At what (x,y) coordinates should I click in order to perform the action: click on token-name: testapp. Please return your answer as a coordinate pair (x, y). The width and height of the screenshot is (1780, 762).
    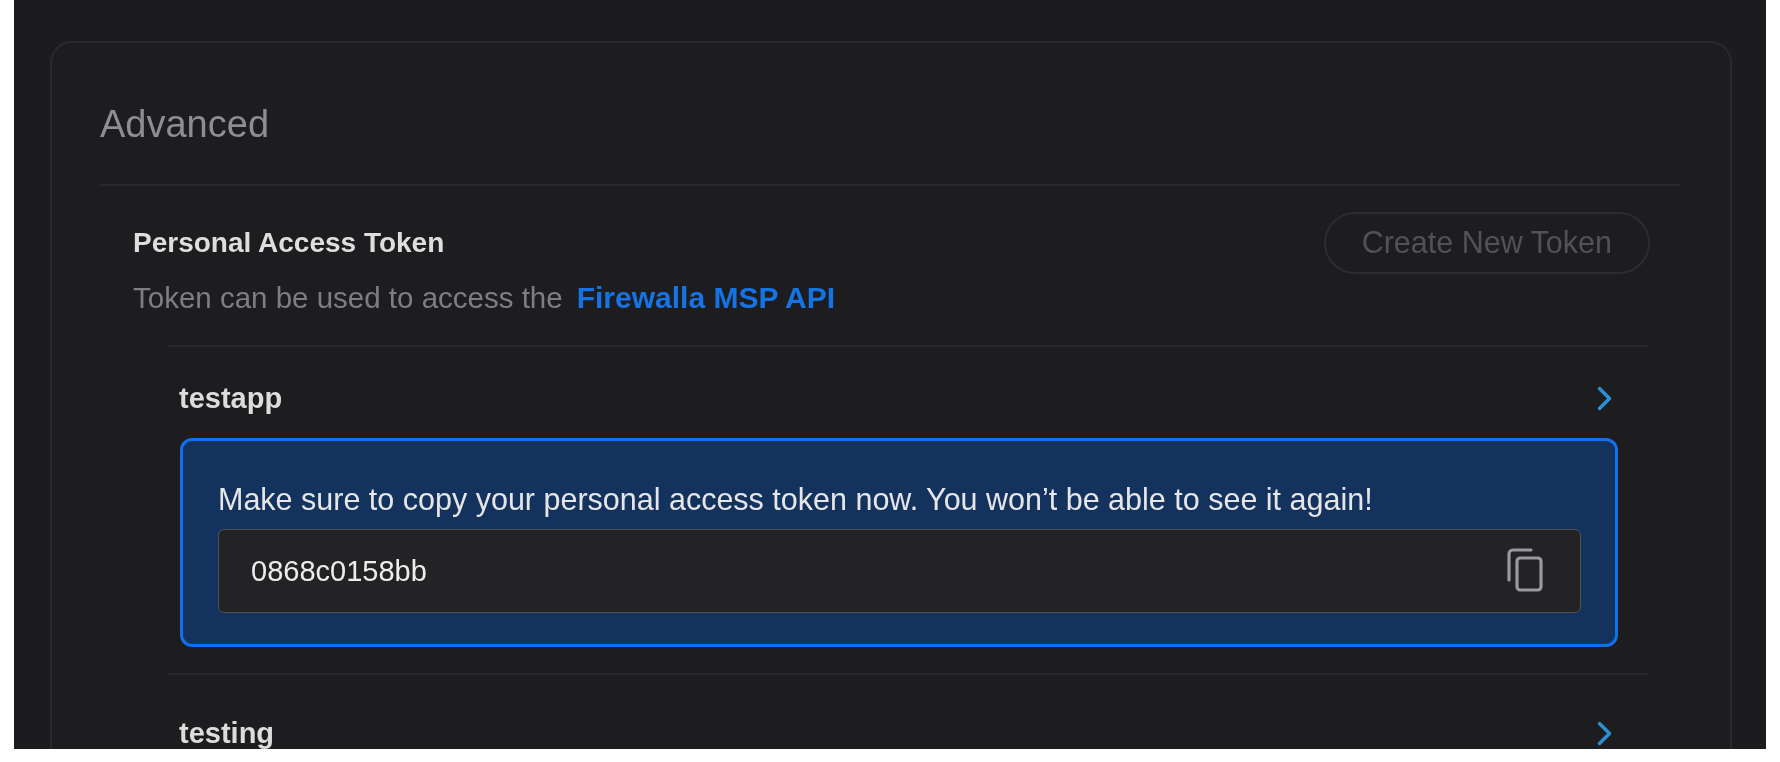
    Looking at the image, I should click on (231, 398).